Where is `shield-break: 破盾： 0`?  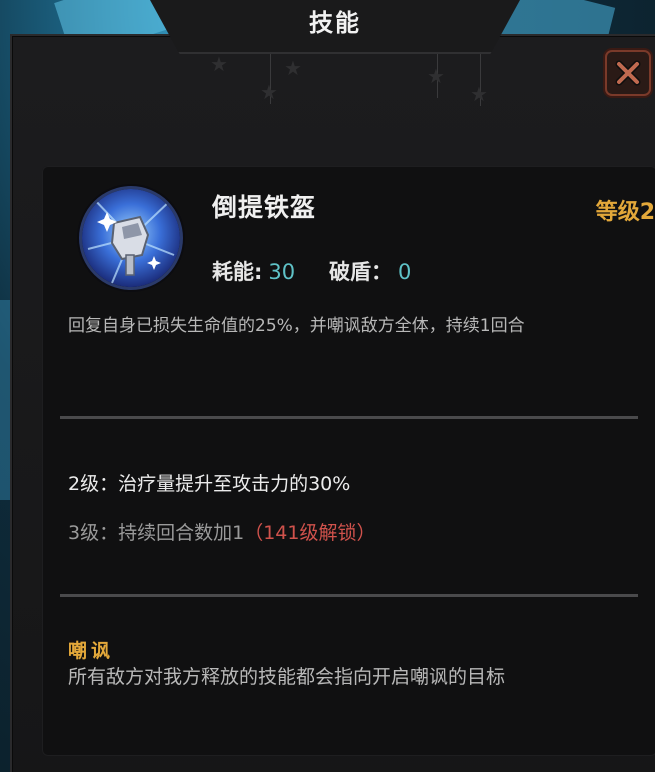
shield-break: 破盾： 0 is located at coordinates (370, 271).